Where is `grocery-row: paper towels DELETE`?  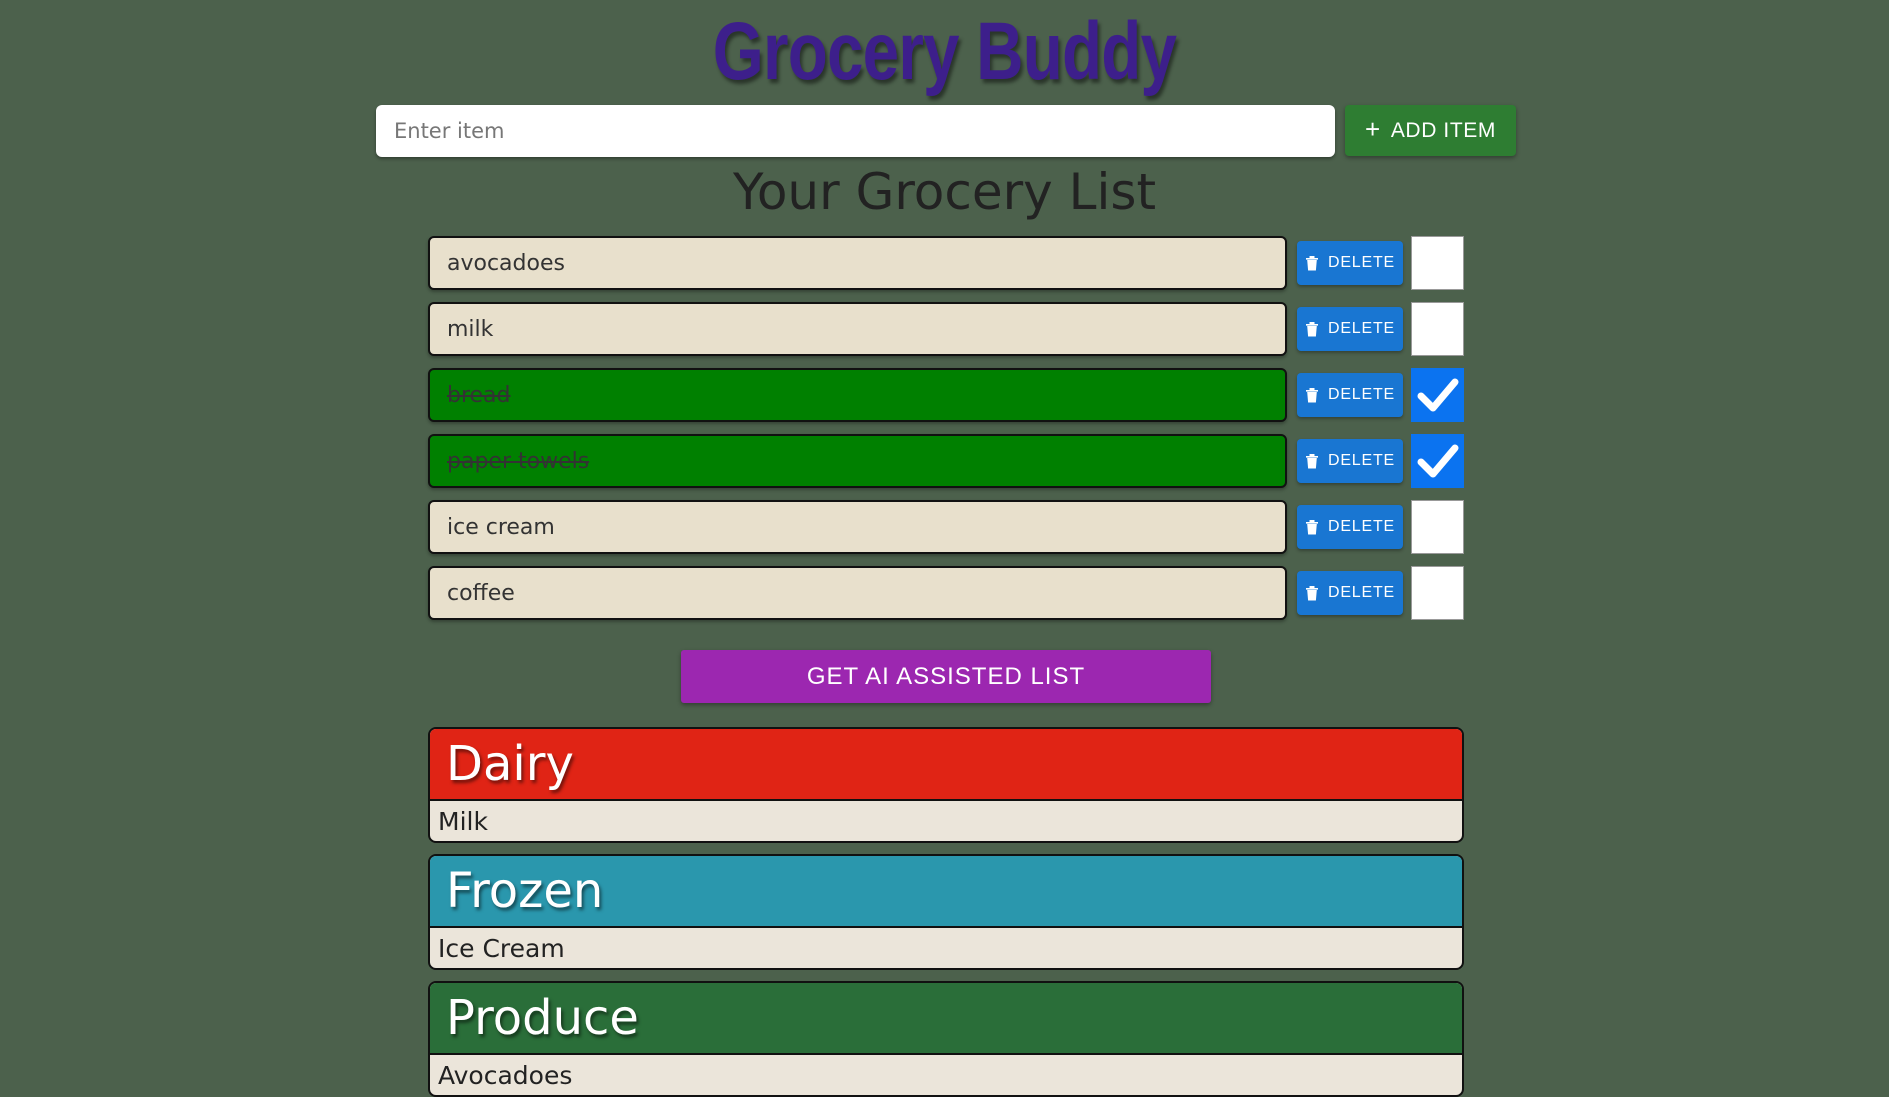 grocery-row: paper towels DELETE is located at coordinates (946, 461).